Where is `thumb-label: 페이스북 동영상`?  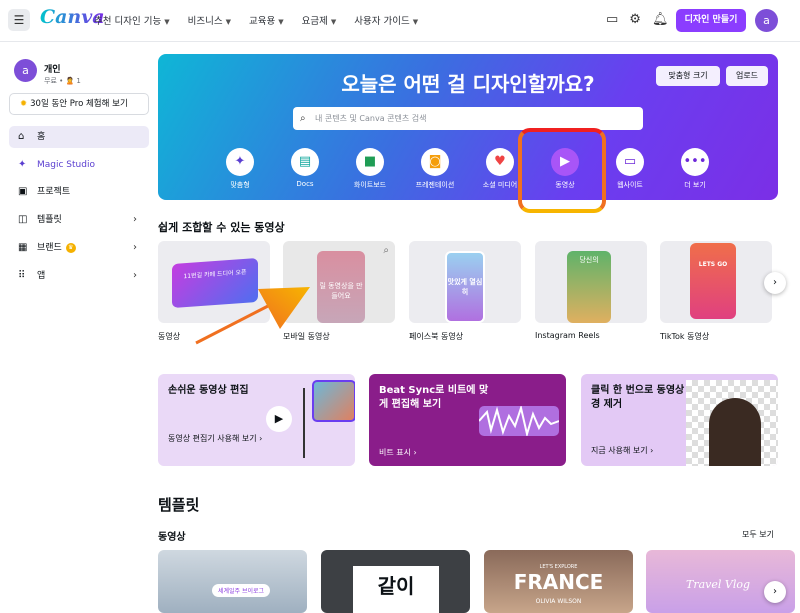 thumb-label: 페이스북 동영상 is located at coordinates (436, 336).